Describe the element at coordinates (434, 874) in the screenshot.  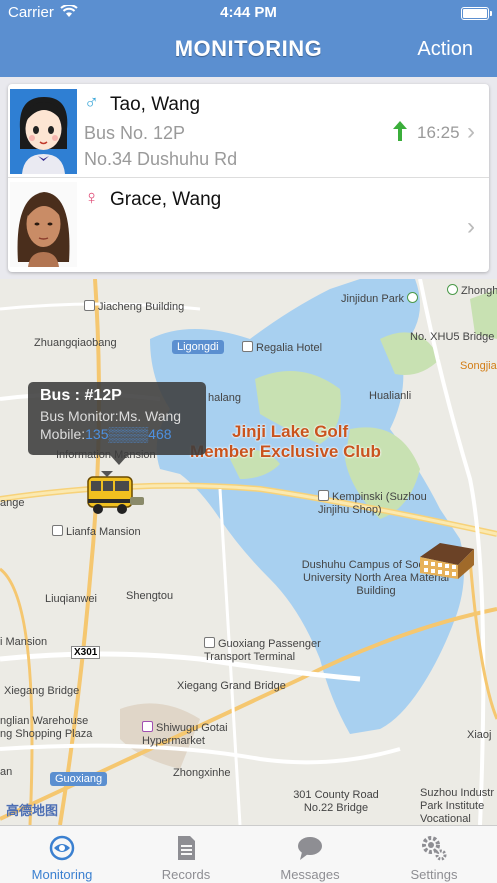
I see `tab-label: Settings` at that location.